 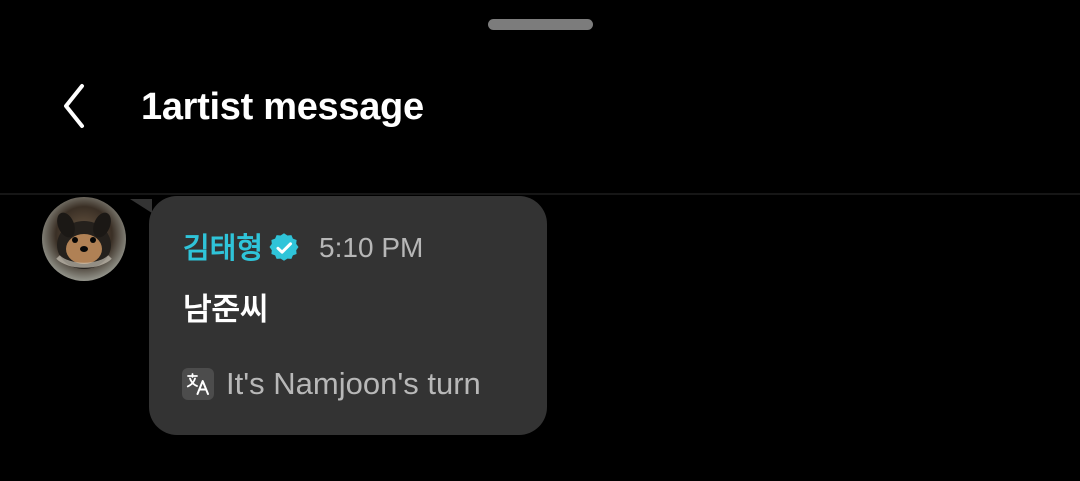 What do you see at coordinates (84, 239) in the screenshot?
I see `avatar` at bounding box center [84, 239].